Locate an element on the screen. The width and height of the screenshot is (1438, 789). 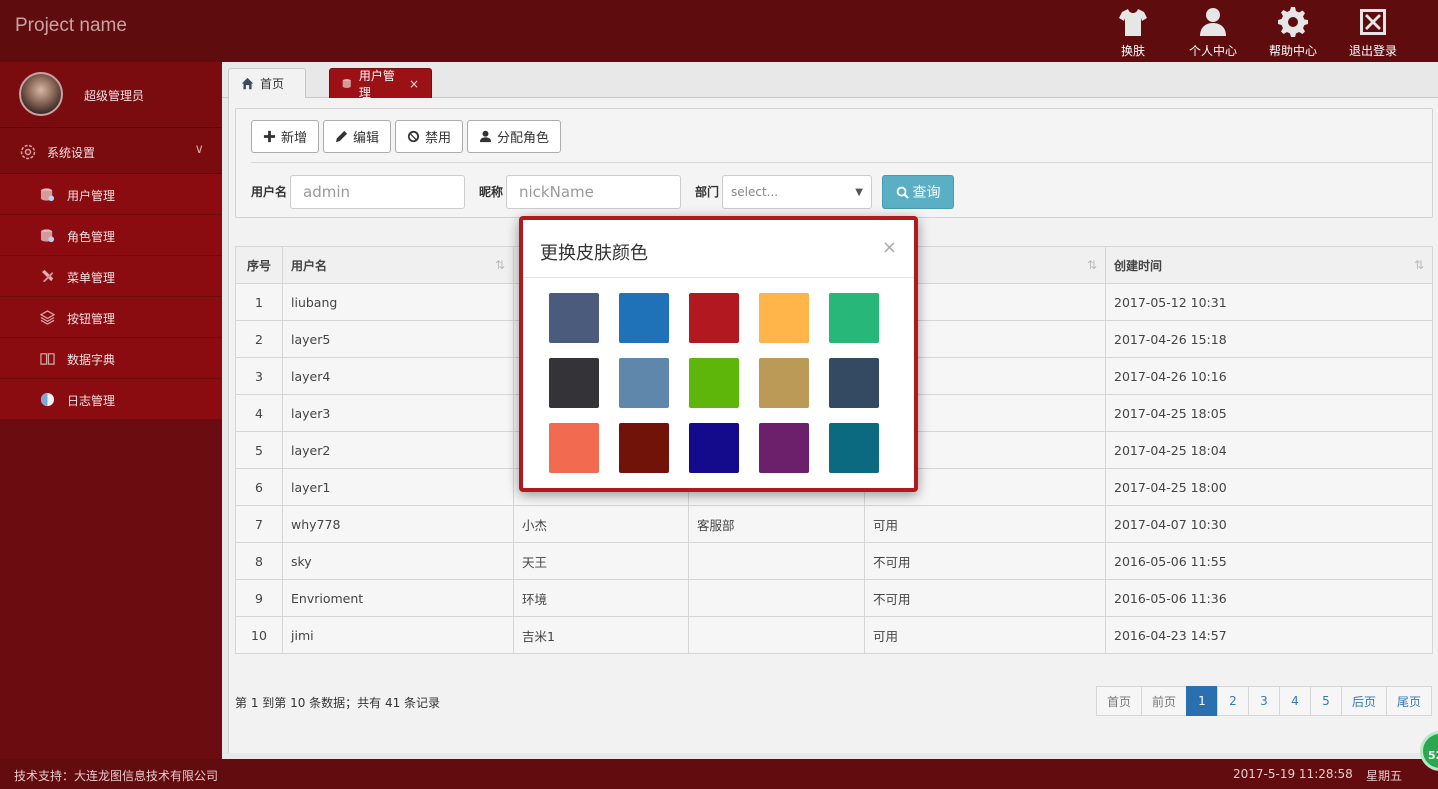
color-swatch-grid is located at coordinates (714, 383).